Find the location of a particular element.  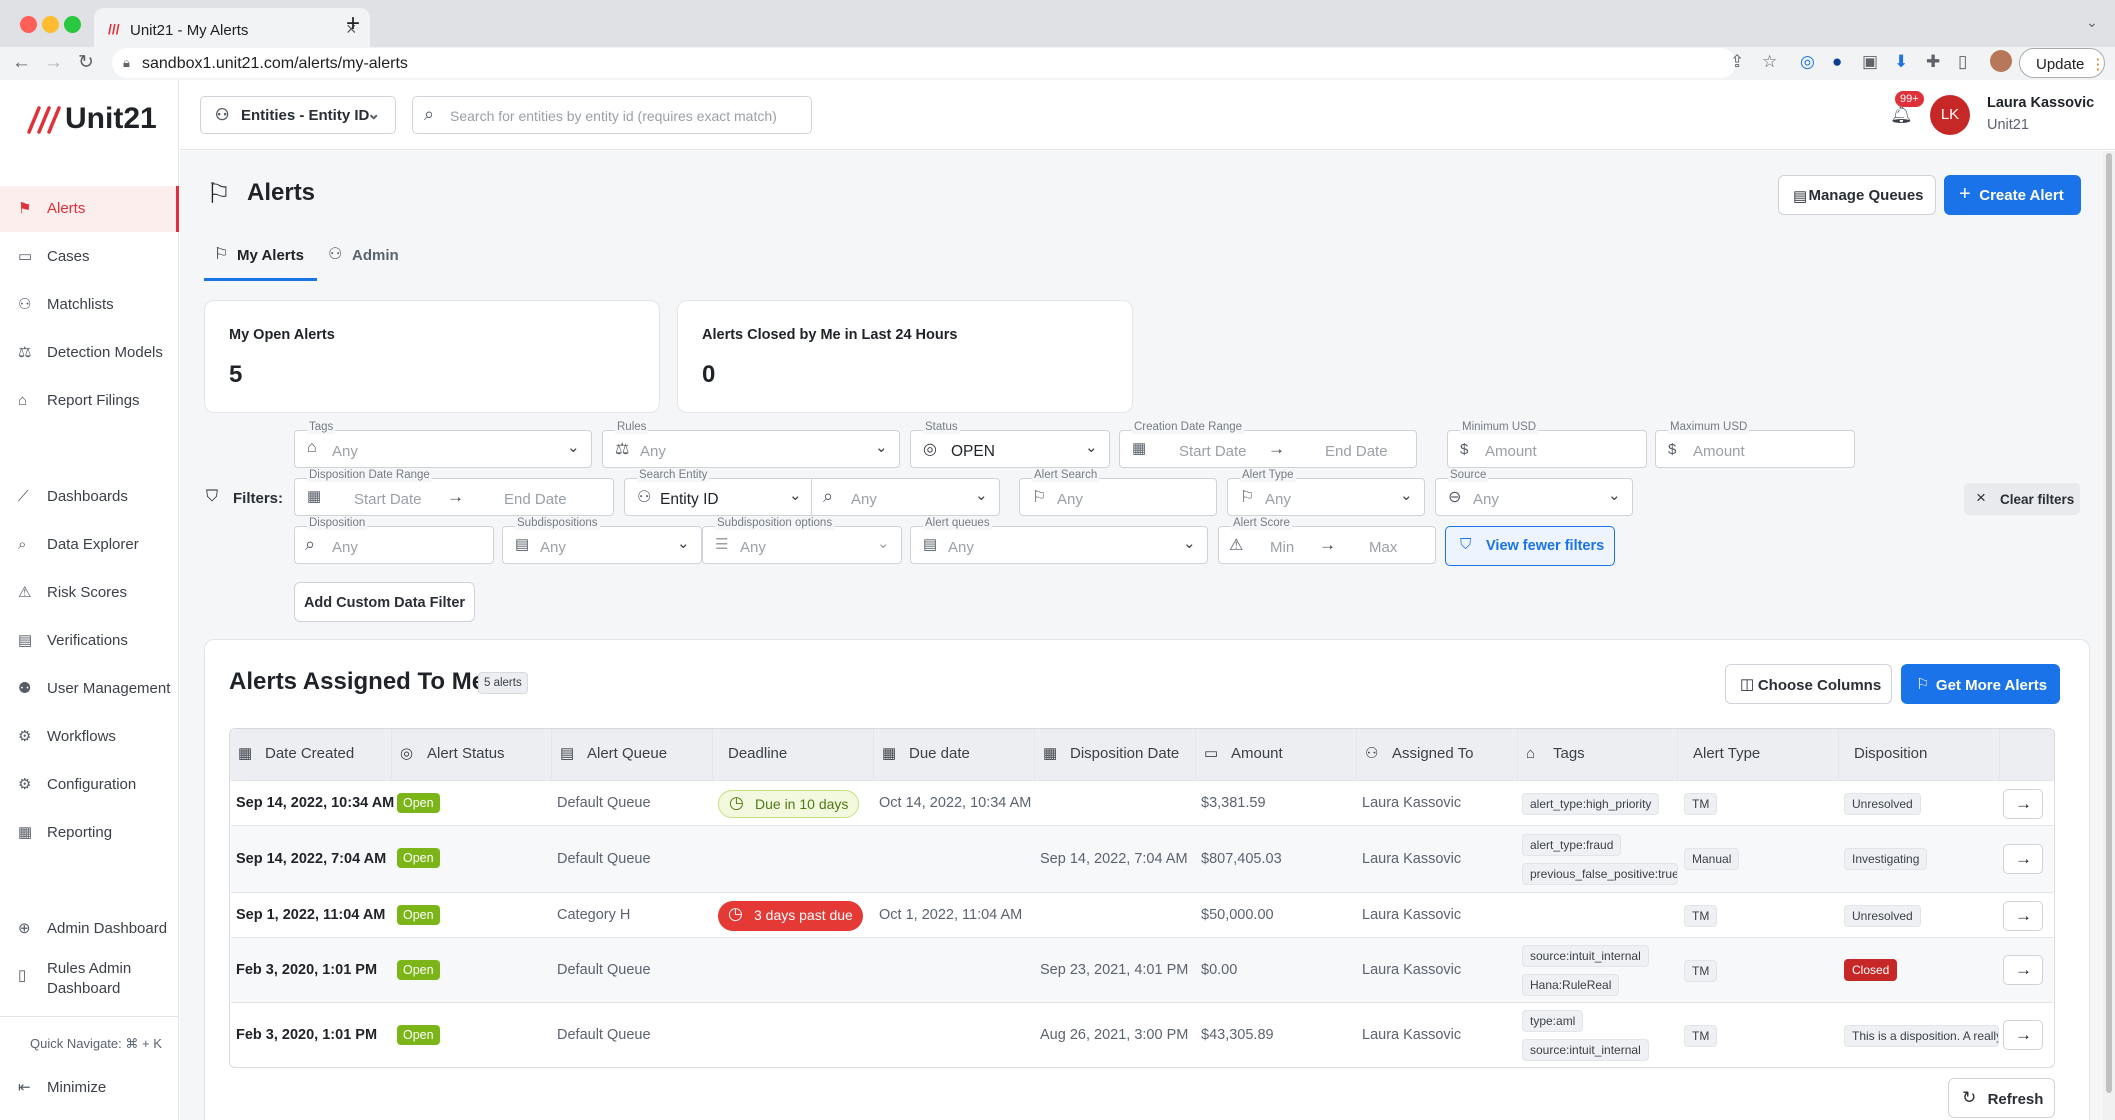

tab-my-alerts: ⚐ My Alerts is located at coordinates (260, 256).